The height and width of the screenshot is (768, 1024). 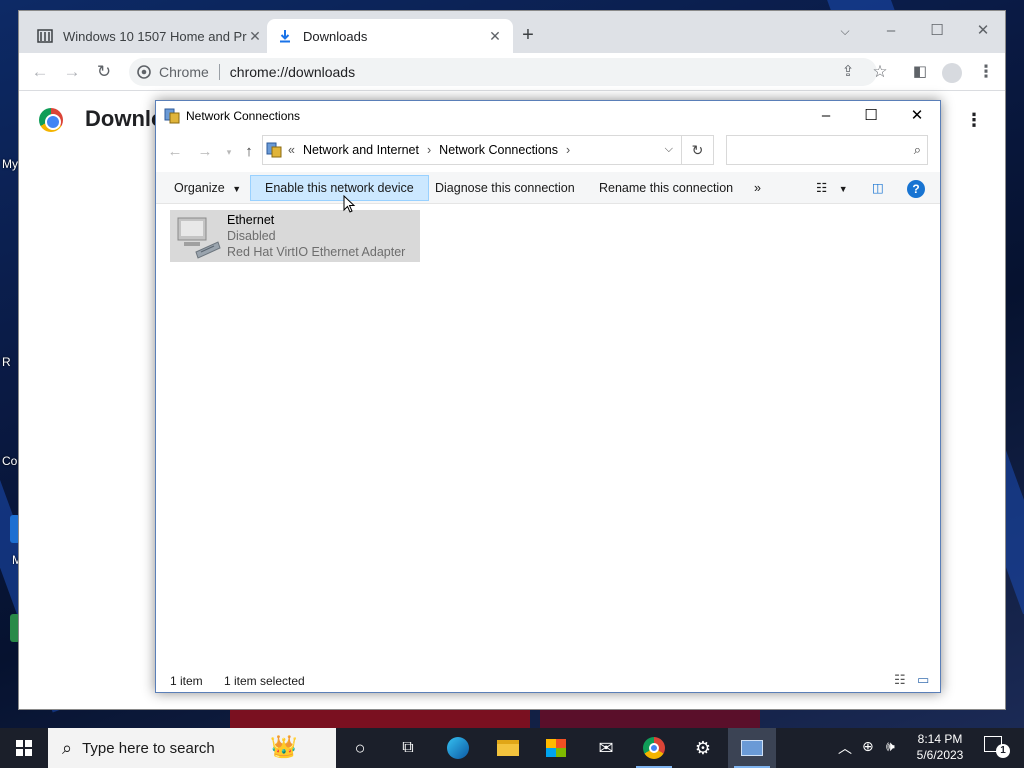 What do you see at coordinates (698, 150) in the screenshot?
I see `refresh-button: ↻` at bounding box center [698, 150].